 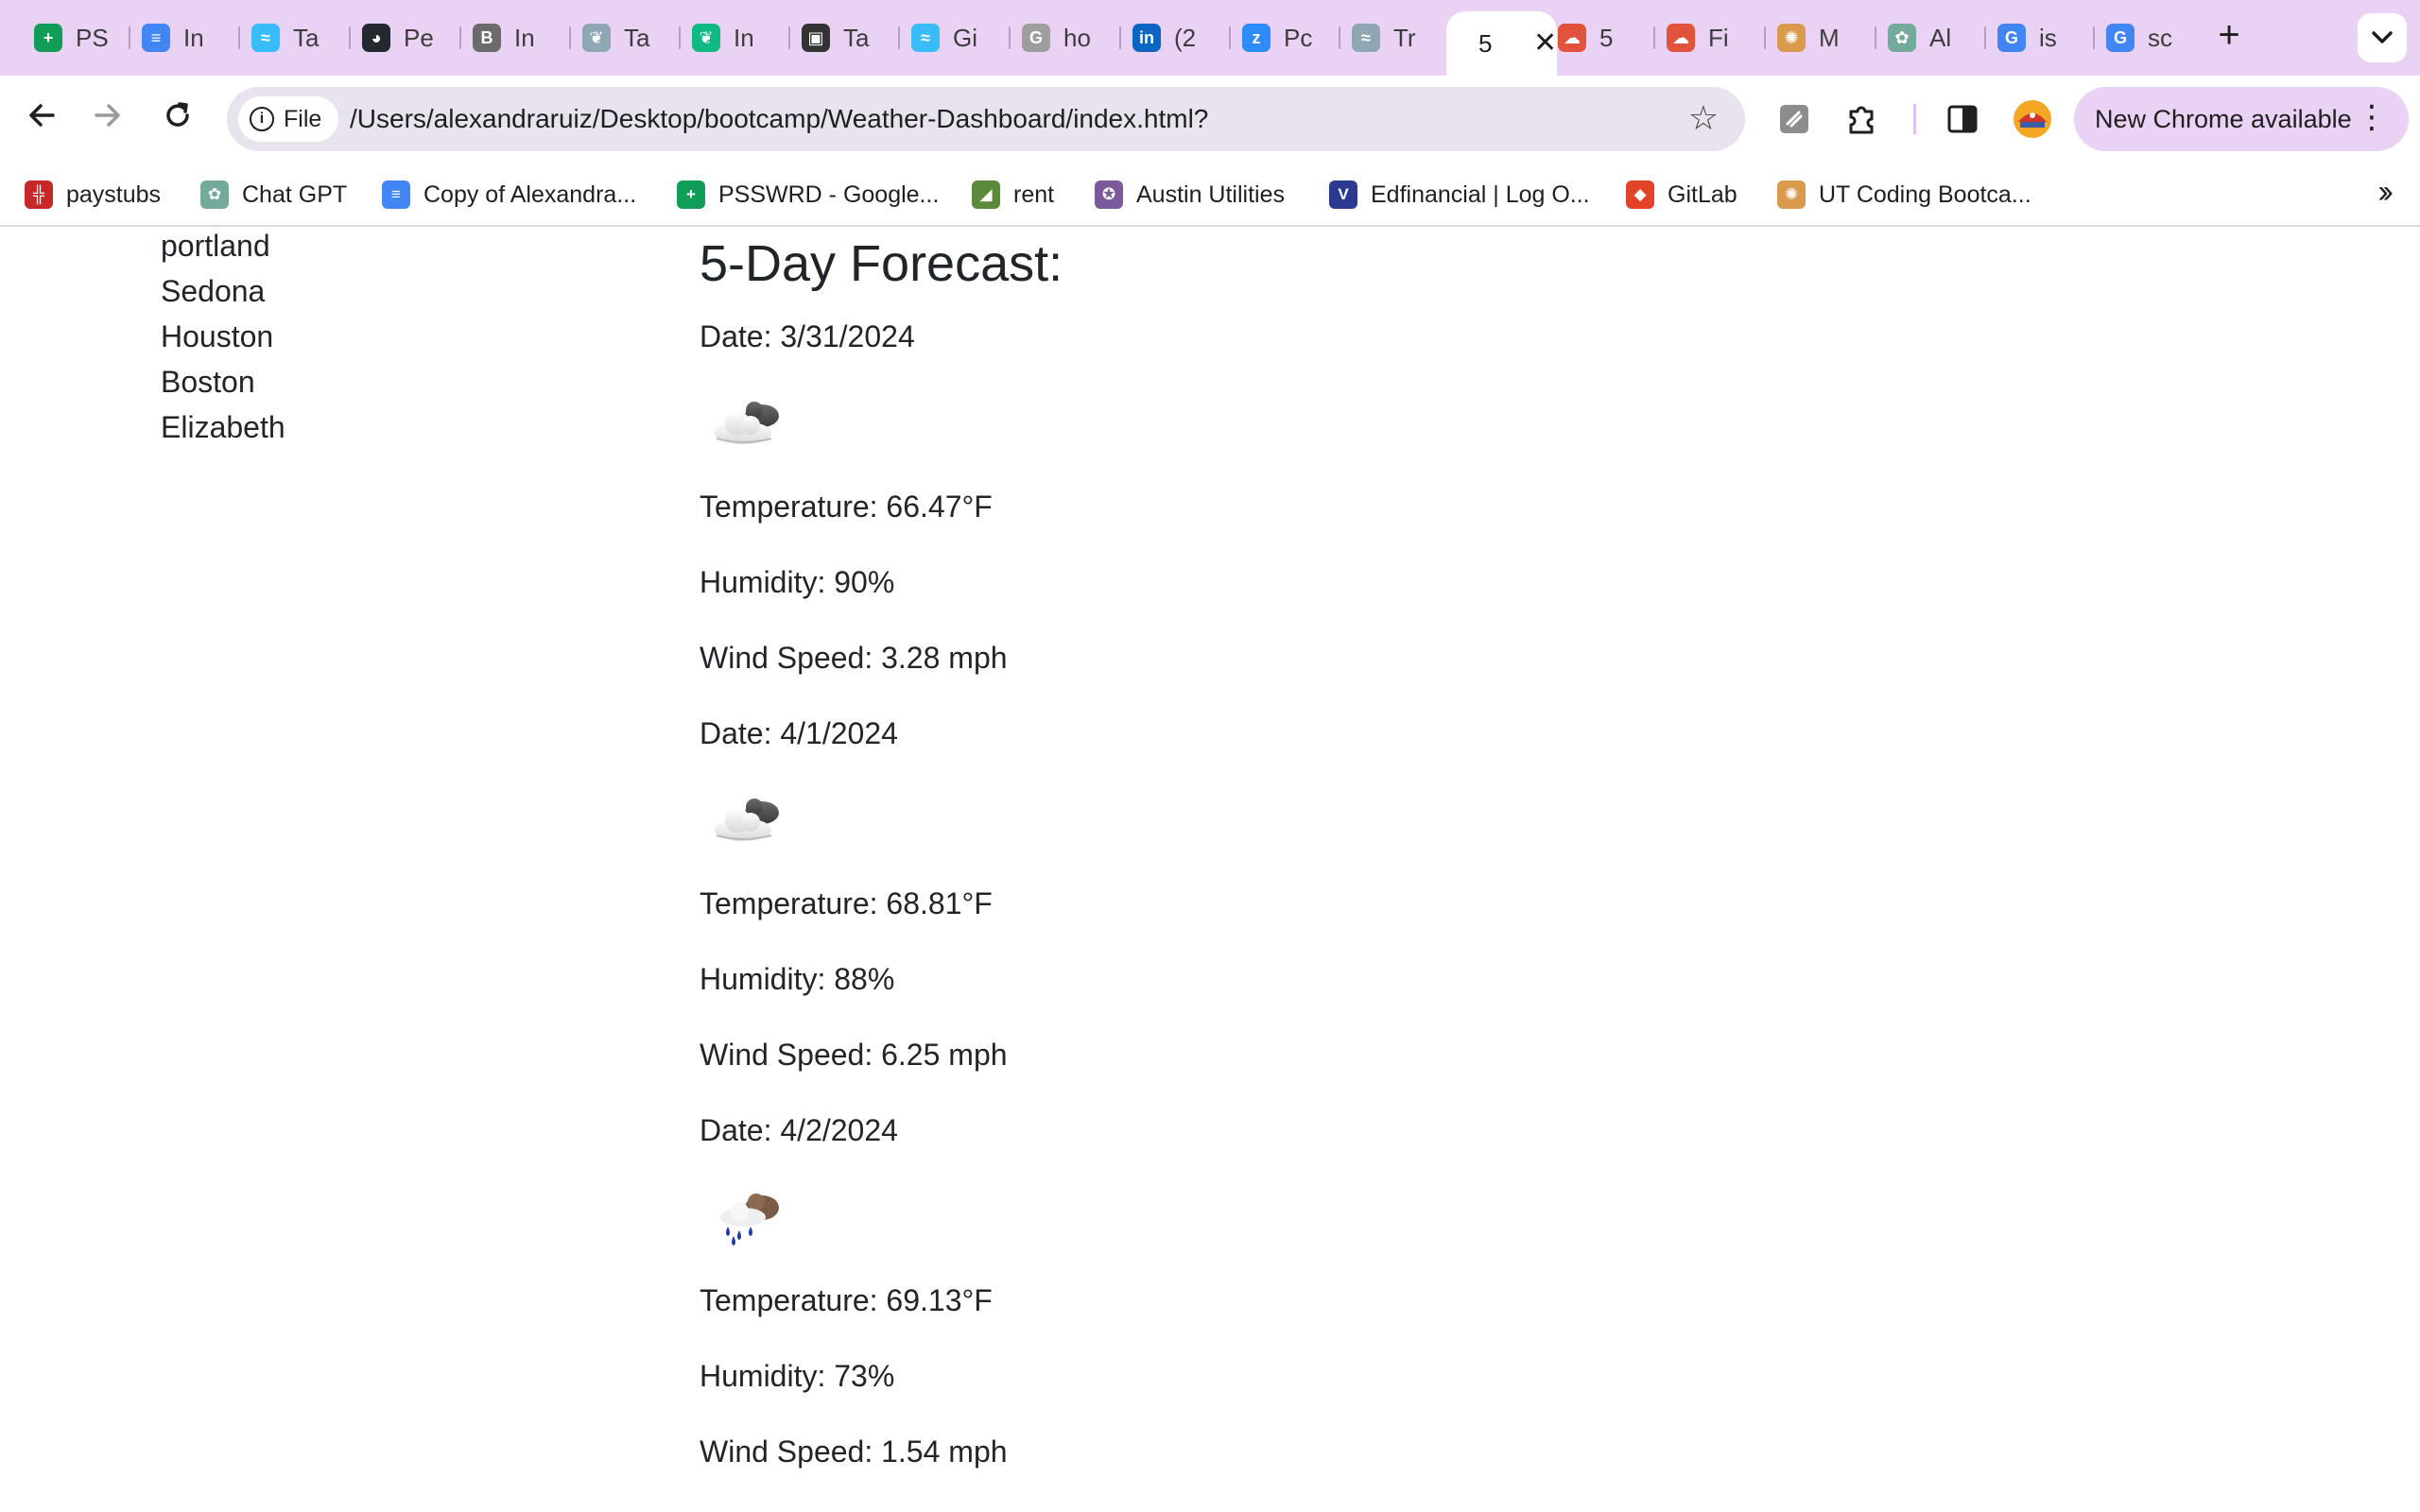 I want to click on city-history-item: portland, so click(x=215, y=246).